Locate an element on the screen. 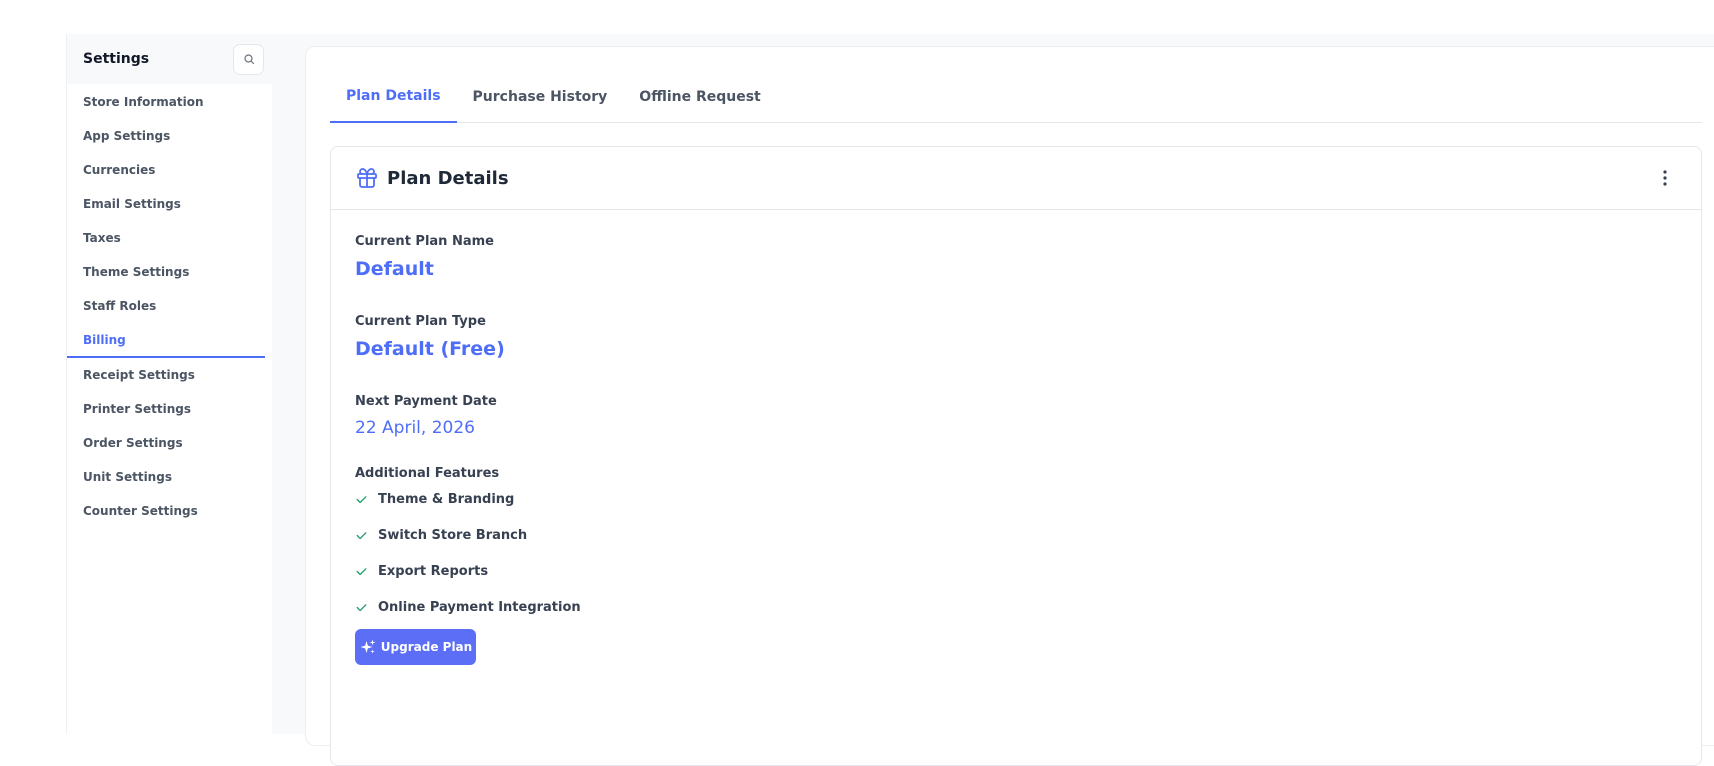 This screenshot has height=766, width=1714. card-header: Plan Details is located at coordinates (1016, 178).